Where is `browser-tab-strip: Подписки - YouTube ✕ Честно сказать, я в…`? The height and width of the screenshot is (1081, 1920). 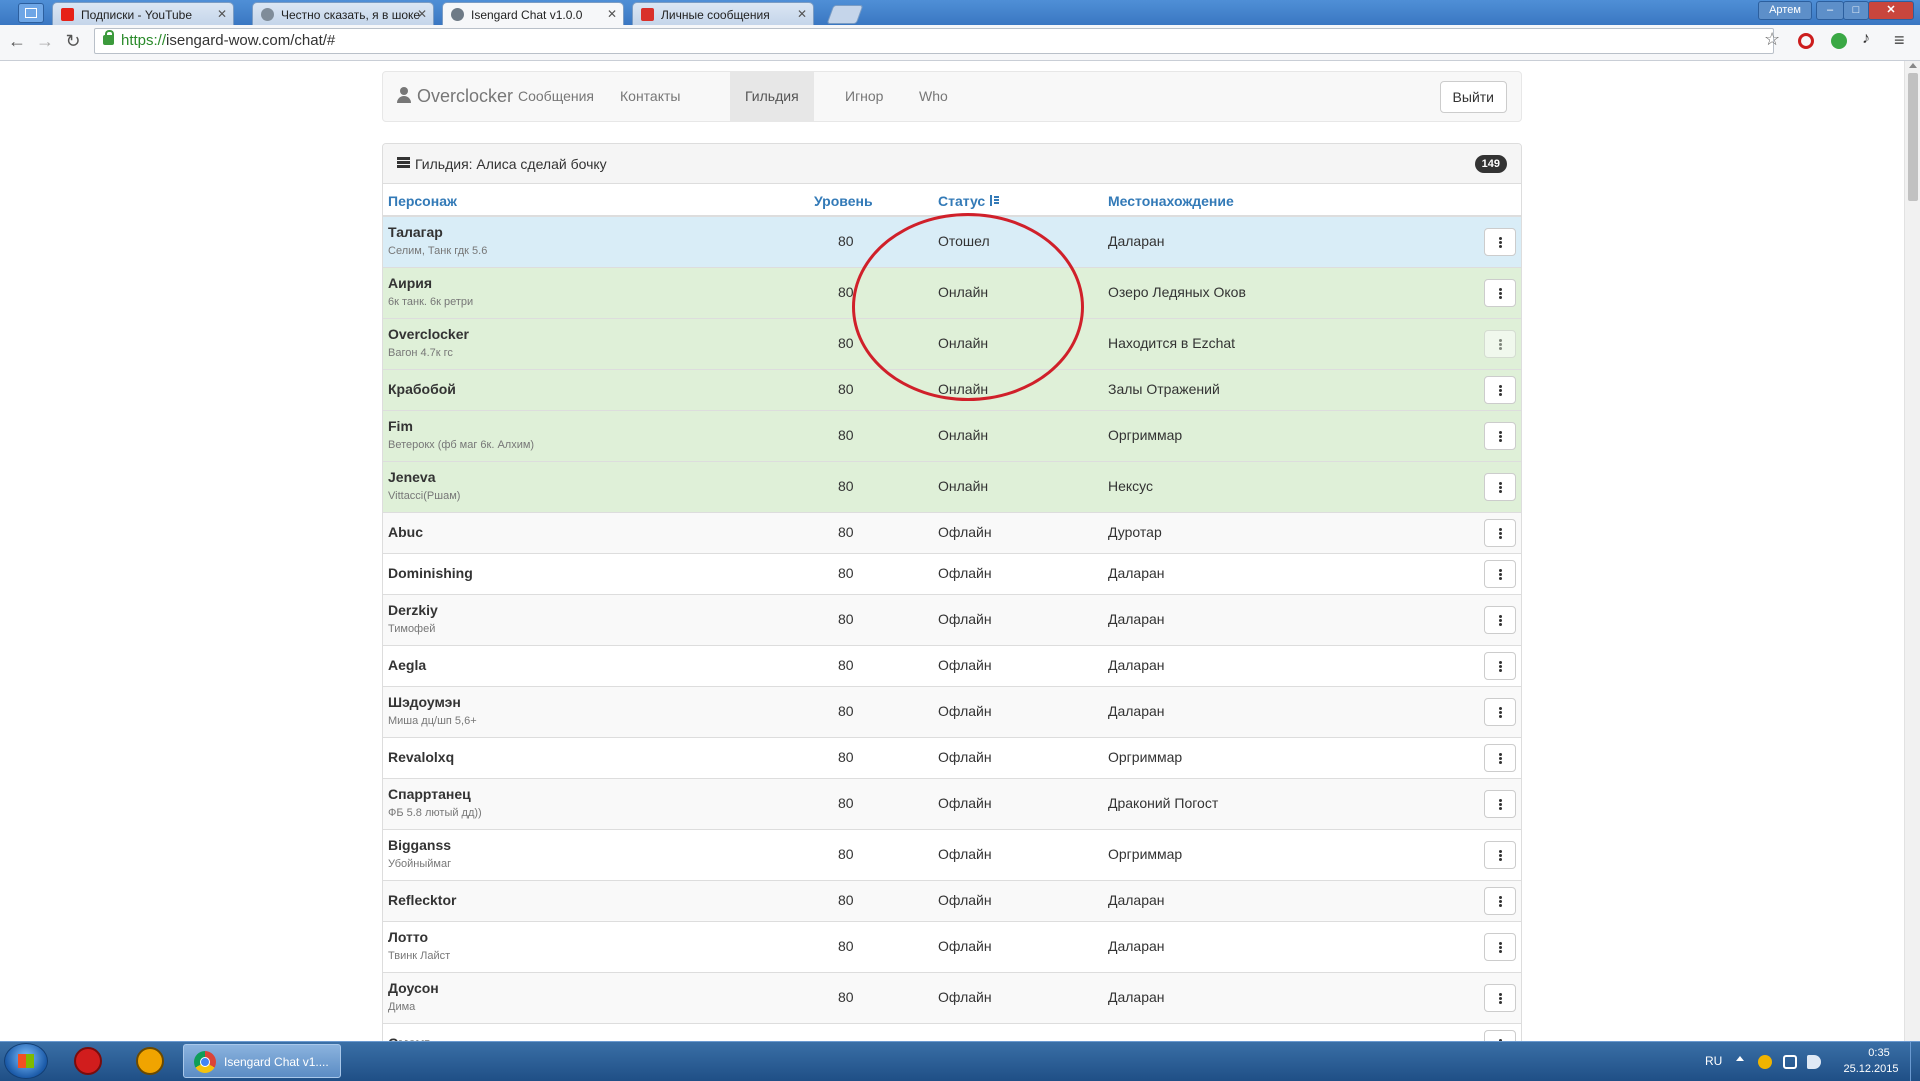
browser-tab-strip: Подписки - YouTube ✕ Честно сказать, я в… is located at coordinates (960, 12).